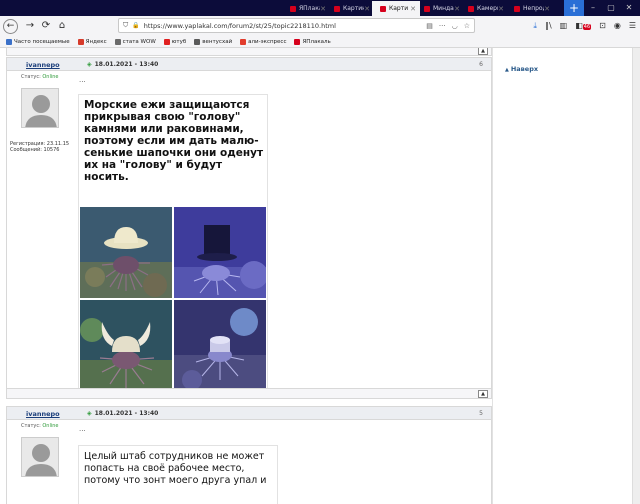 The height and width of the screenshot is (504, 640). What do you see at coordinates (174, 41) in the screenshot?
I see `bookmark-item: ютуб` at bounding box center [174, 41].